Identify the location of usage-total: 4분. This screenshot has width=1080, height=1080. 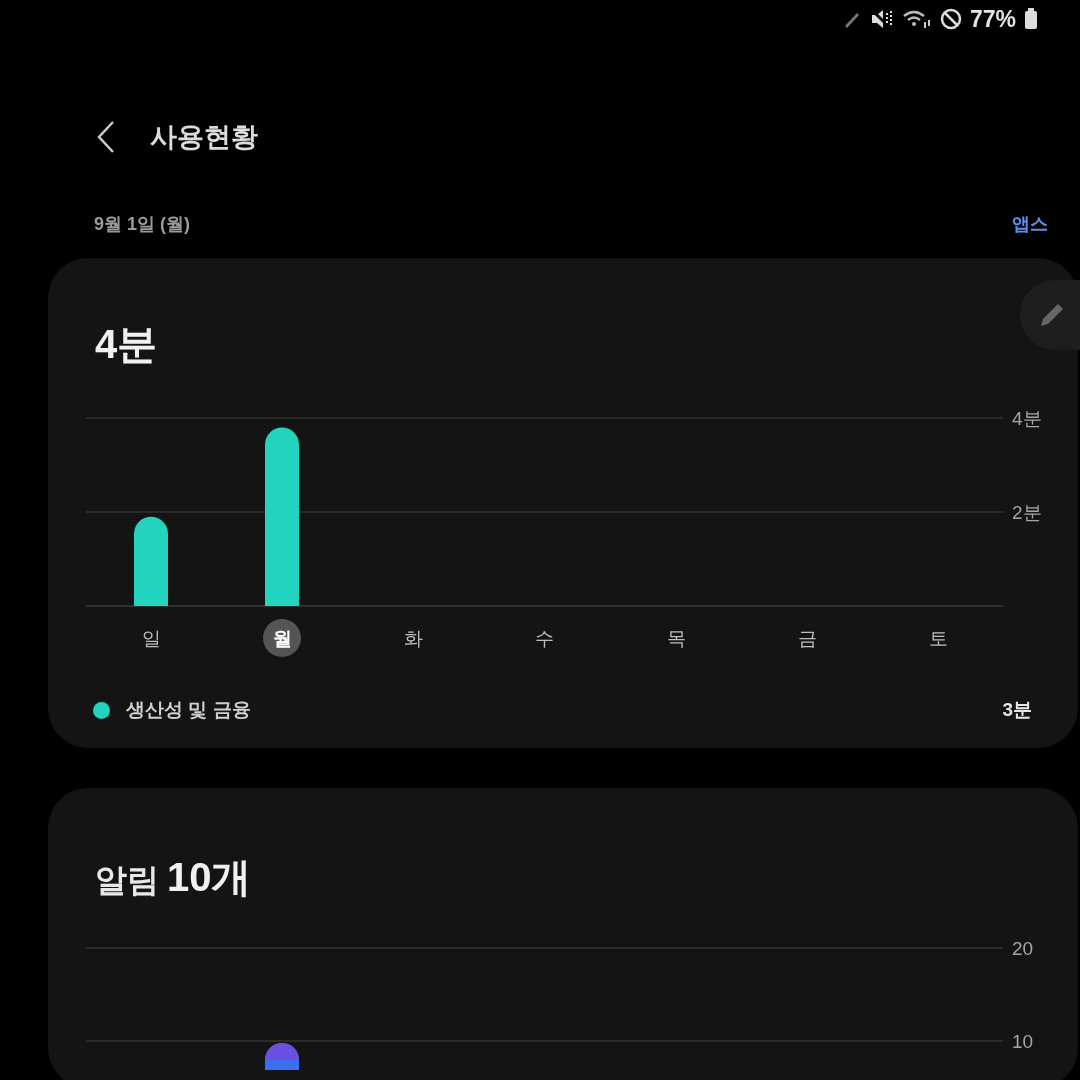
(126, 344).